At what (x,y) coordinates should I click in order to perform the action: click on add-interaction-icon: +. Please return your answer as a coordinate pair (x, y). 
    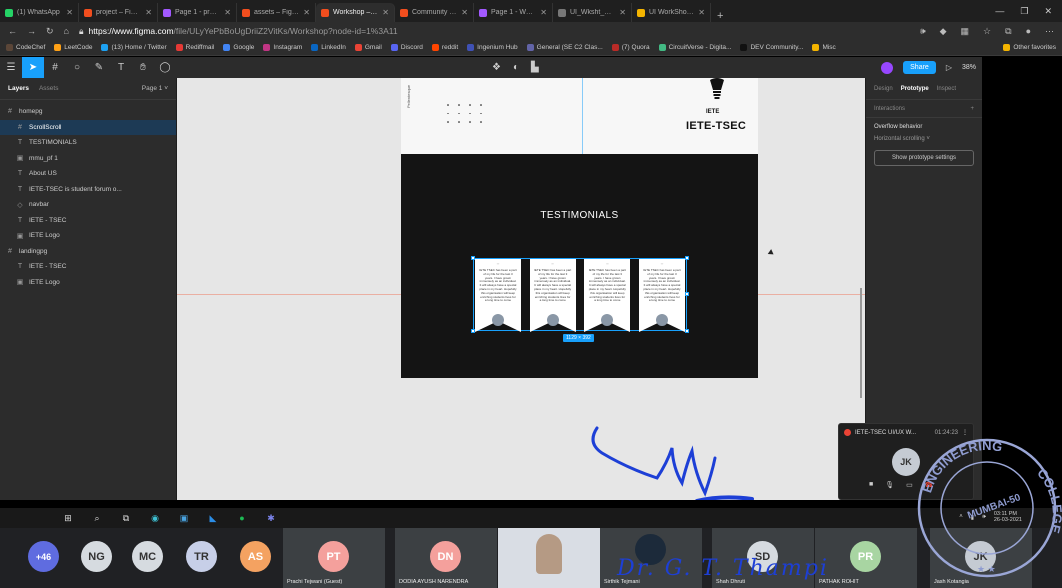
    Looking at the image, I should click on (972, 109).